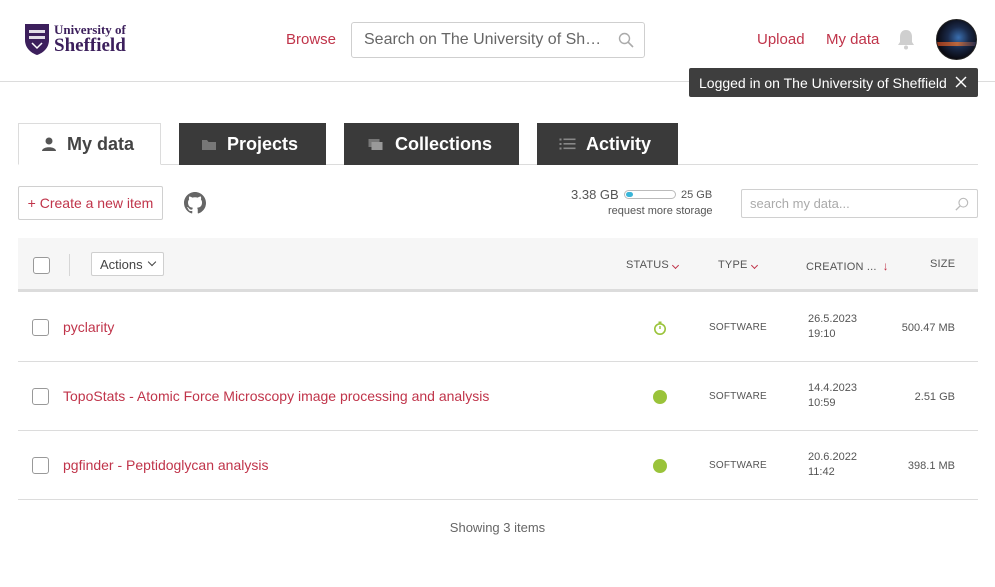 This screenshot has height=587, width=995. Describe the element at coordinates (497, 527) in the screenshot. I see `items-count: Showing 3 items` at that location.